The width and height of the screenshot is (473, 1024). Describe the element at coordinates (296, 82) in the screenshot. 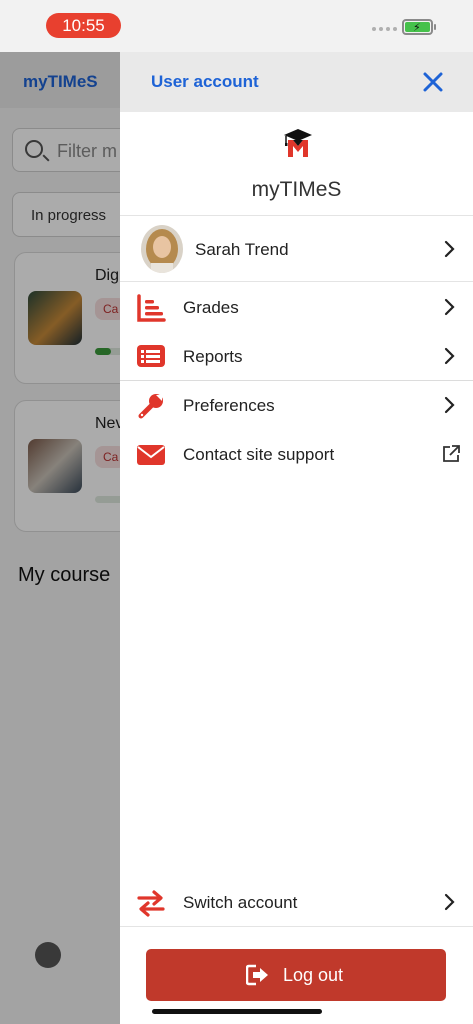

I see `drawer-header: User account` at that location.